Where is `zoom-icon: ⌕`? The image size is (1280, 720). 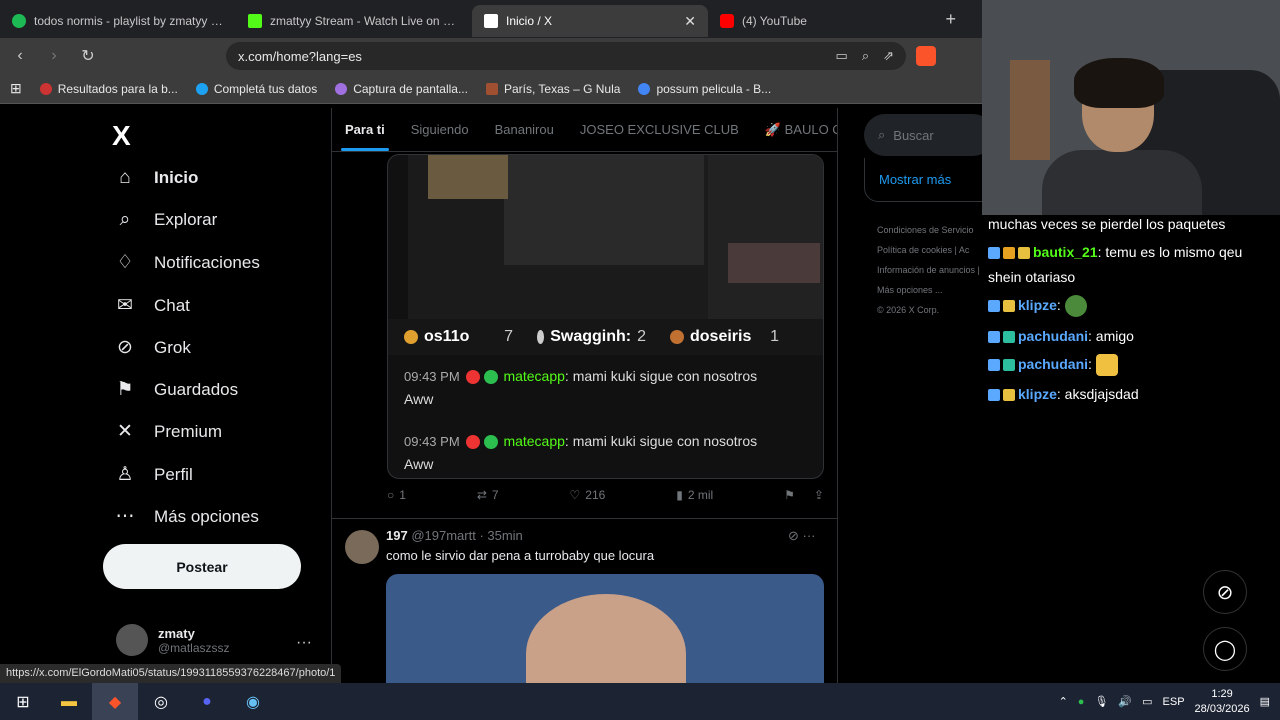
zoom-icon: ⌕ is located at coordinates (865, 56).